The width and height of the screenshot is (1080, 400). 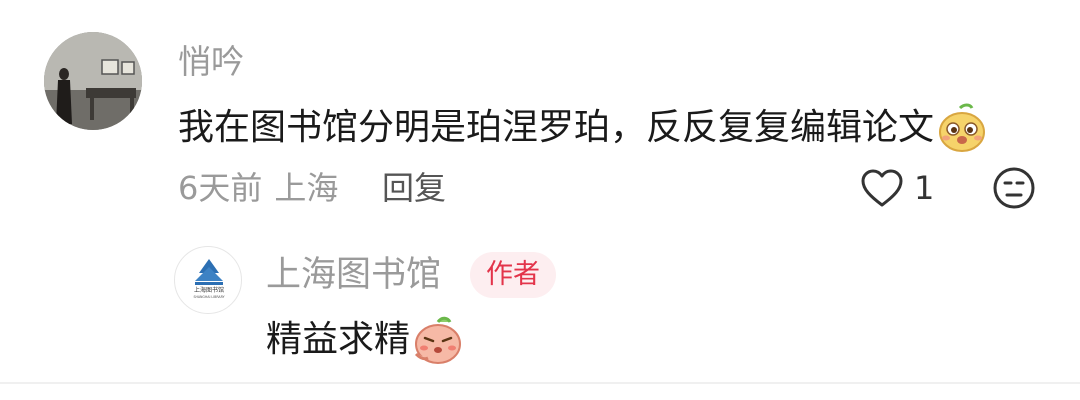 I want to click on reply-avatar: 上海图书馆 SHANGHAI LIBRARY, so click(x=208, y=280).